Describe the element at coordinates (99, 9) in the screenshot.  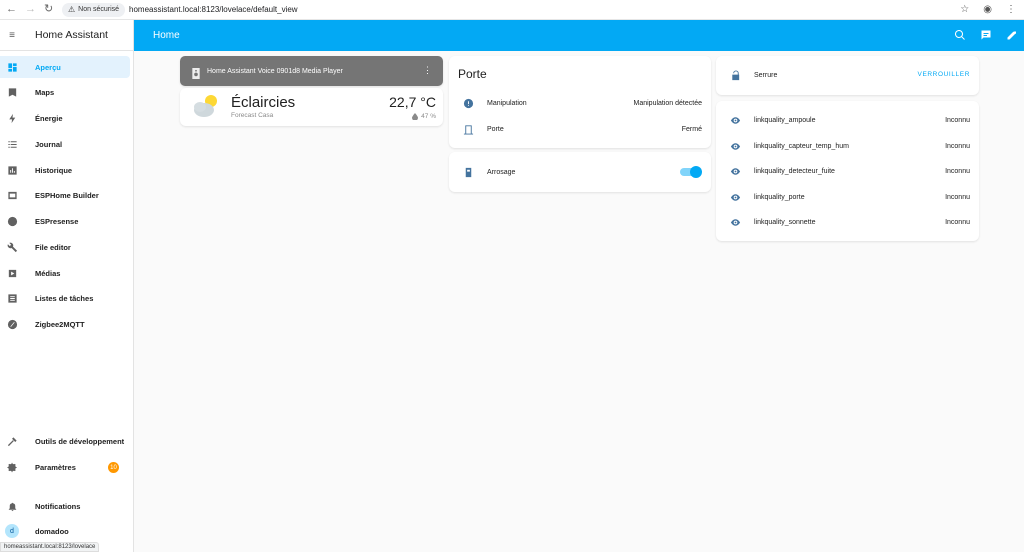
I see `security-label: Non sécurisé` at that location.